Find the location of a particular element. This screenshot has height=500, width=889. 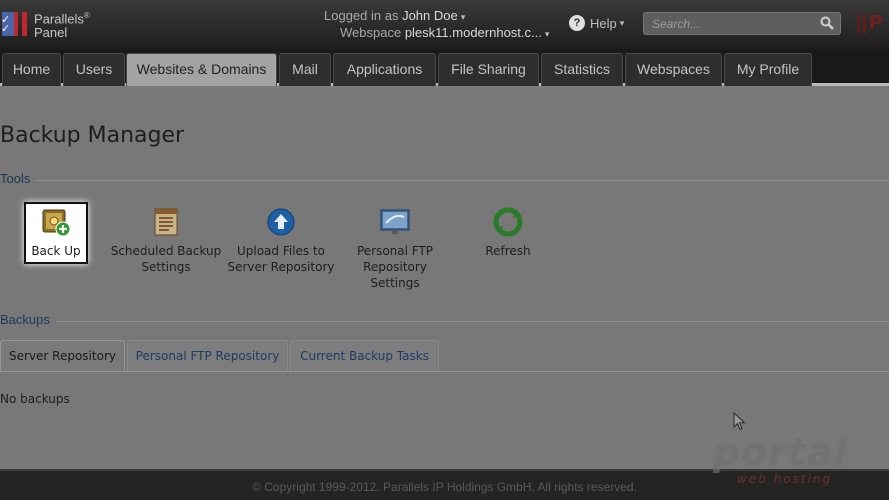

logo-text: Parallels® Panel is located at coordinates (62, 26).